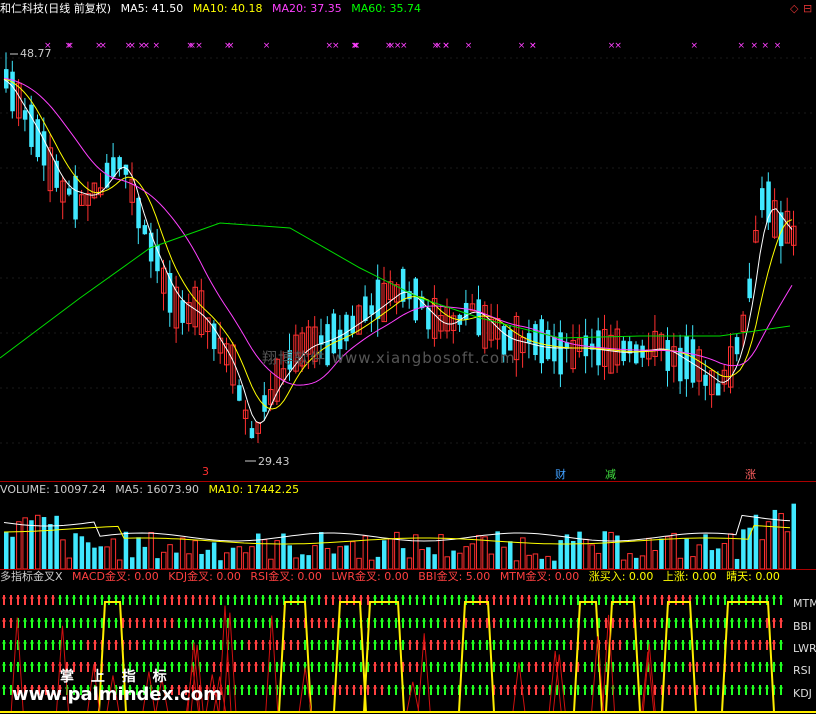 The width and height of the screenshot is (816, 714). What do you see at coordinates (807, 8) in the screenshot?
I see `window-icon: ⊟` at bounding box center [807, 8].